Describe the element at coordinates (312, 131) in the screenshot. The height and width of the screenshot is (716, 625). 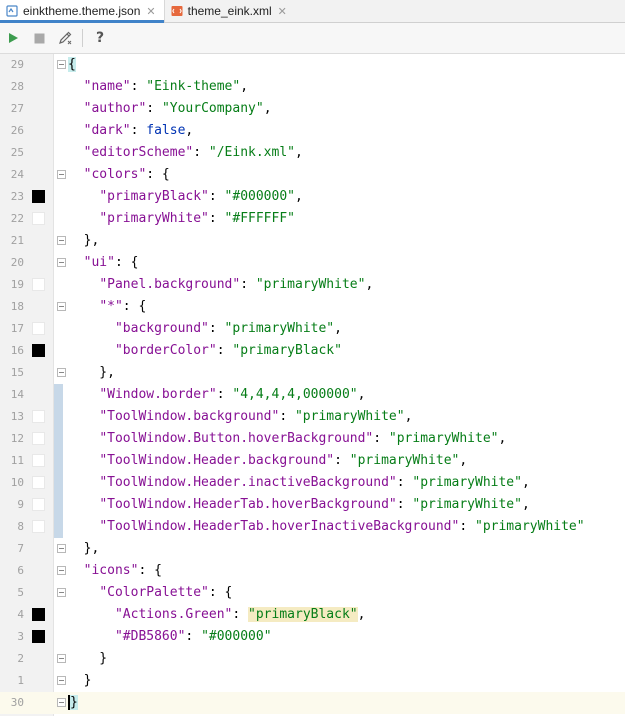
I see `code-line: 26 "dark": false,` at that location.